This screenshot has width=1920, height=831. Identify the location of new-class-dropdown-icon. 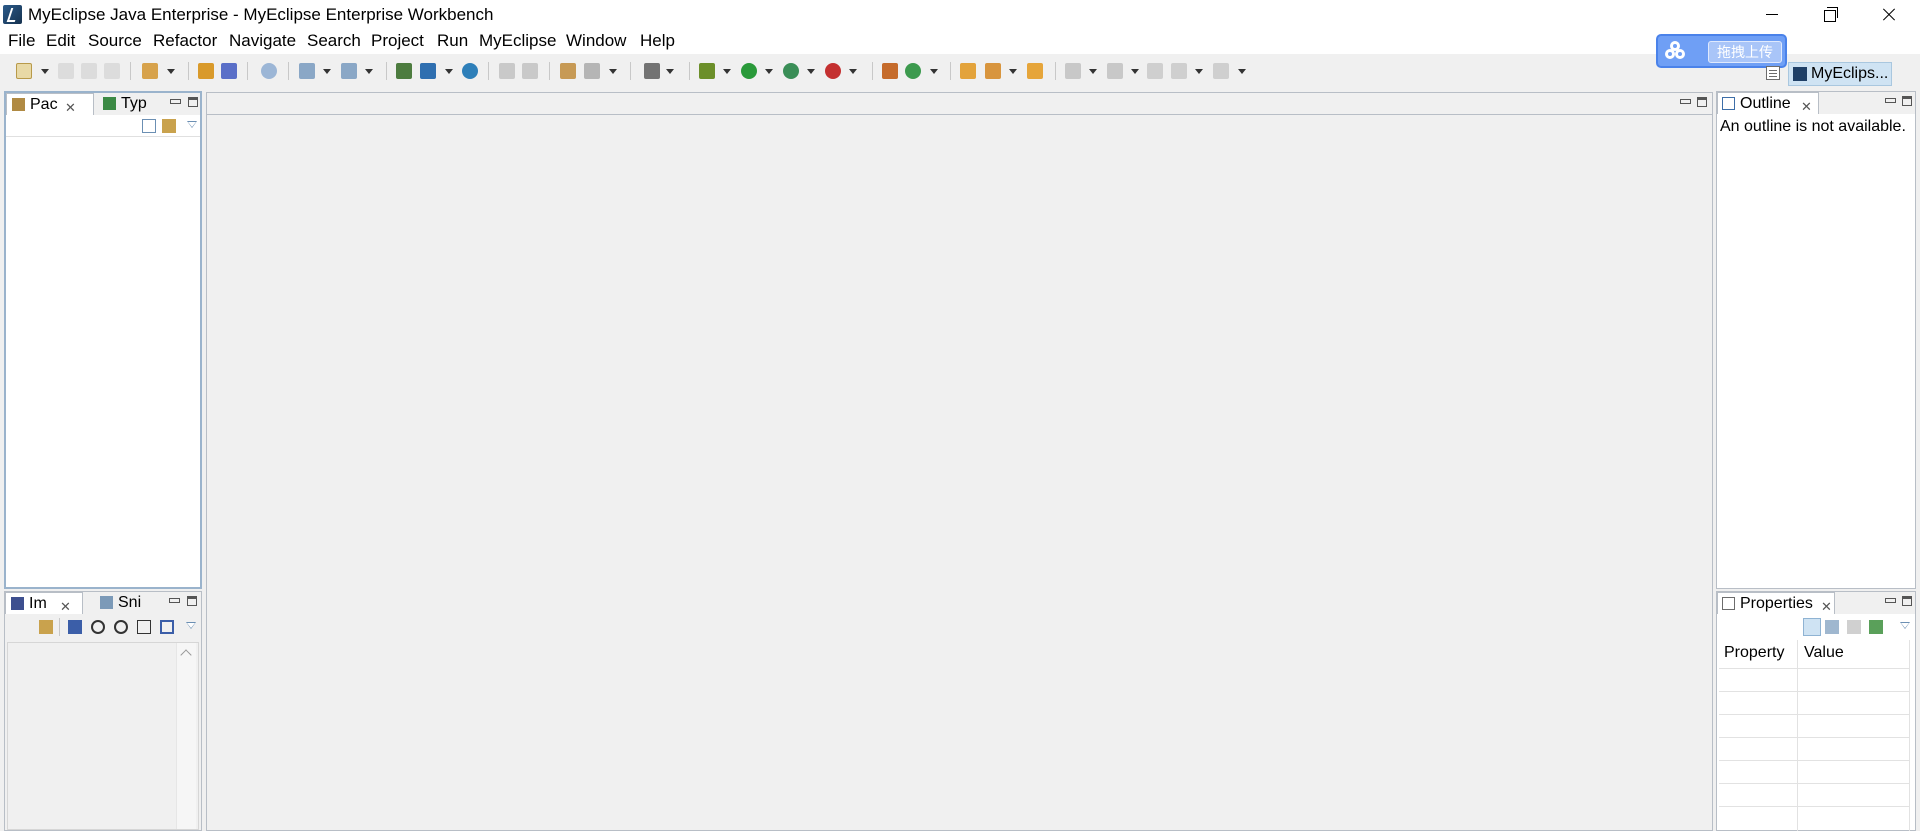
(934, 71).